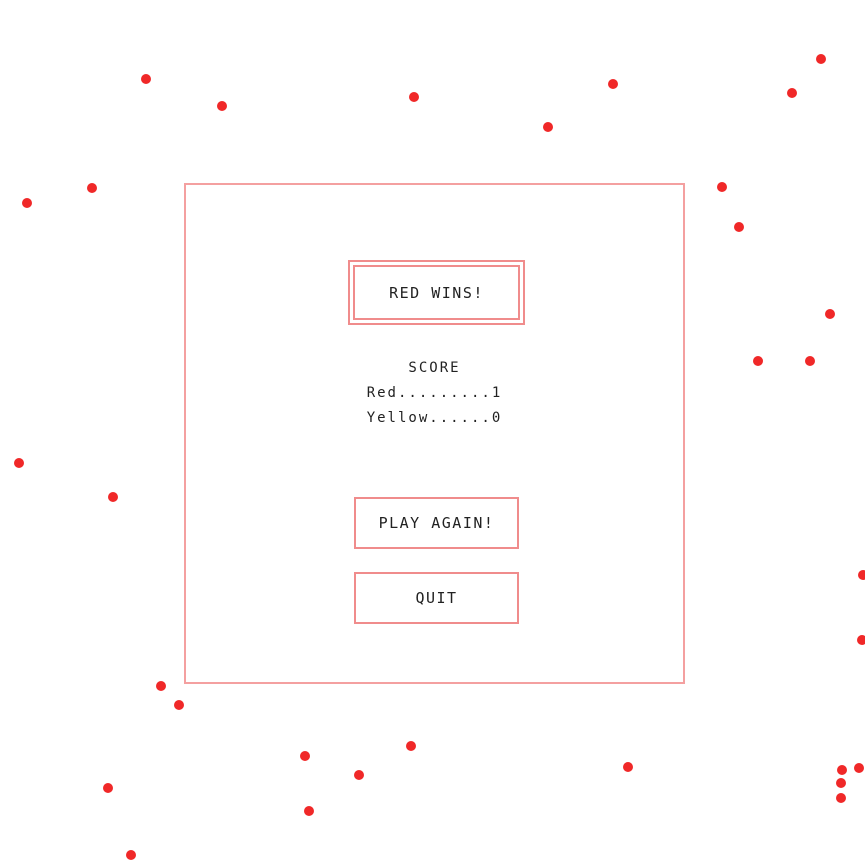 The width and height of the screenshot is (865, 863). I want to click on score-yellow: Yellow......0, so click(434, 418).